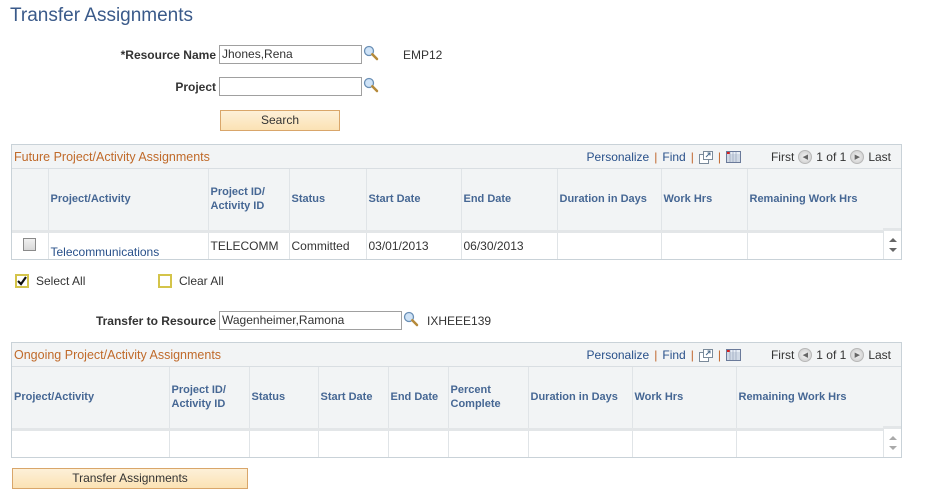 Image resolution: width=926 pixels, height=502 pixels. Describe the element at coordinates (22, 281) in the screenshot. I see `select-all-checkbox-icon` at that location.